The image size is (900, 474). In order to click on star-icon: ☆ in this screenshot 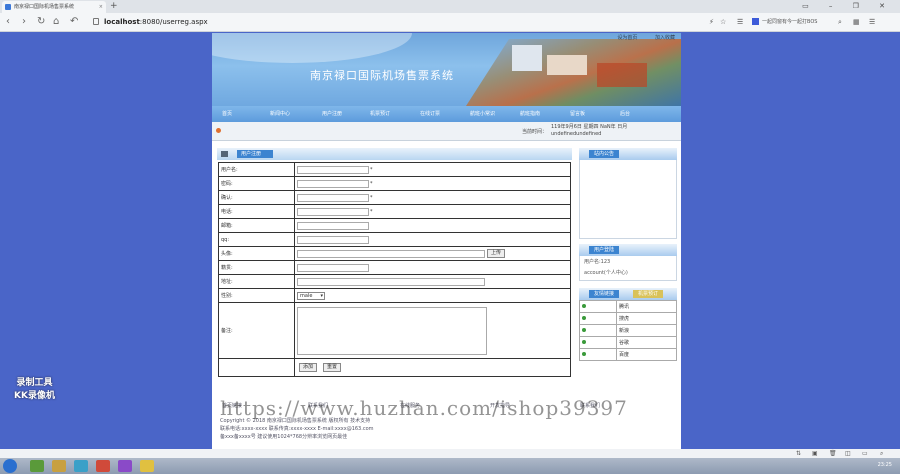, I will do `click(723, 22)`.